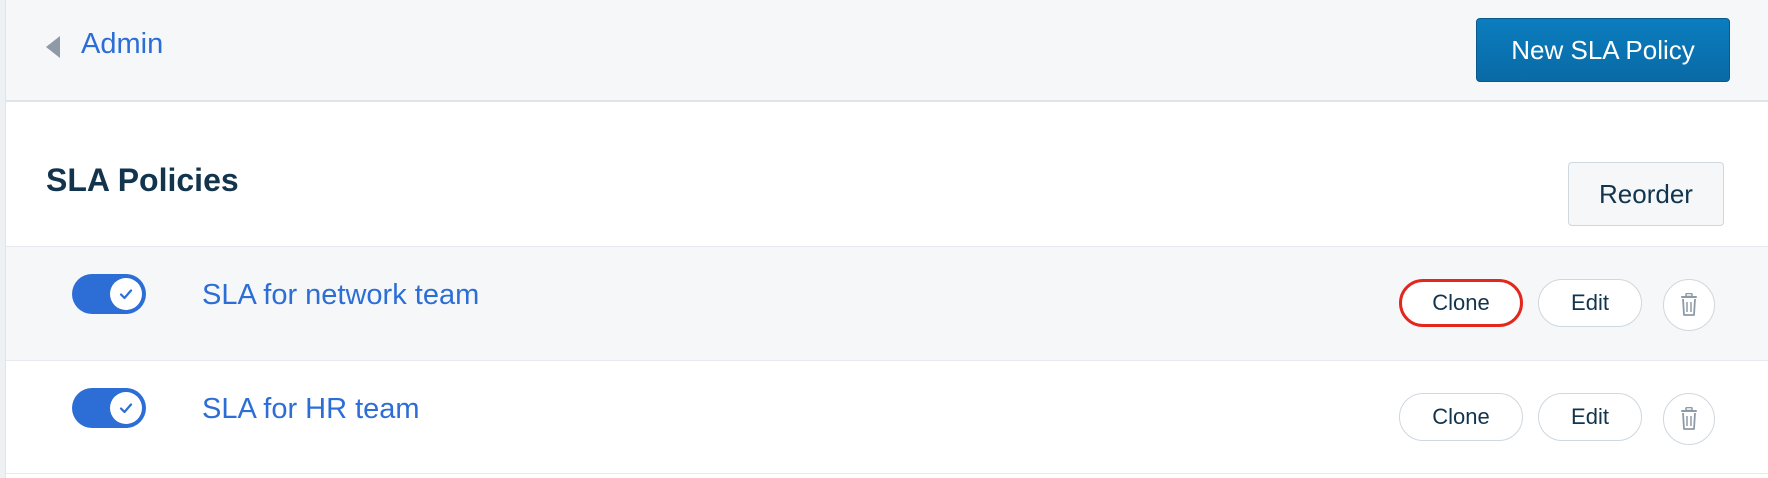 Image resolution: width=1768 pixels, height=478 pixels. What do you see at coordinates (1603, 50) in the screenshot?
I see `new-sla-policy-button: New SLA Policy` at bounding box center [1603, 50].